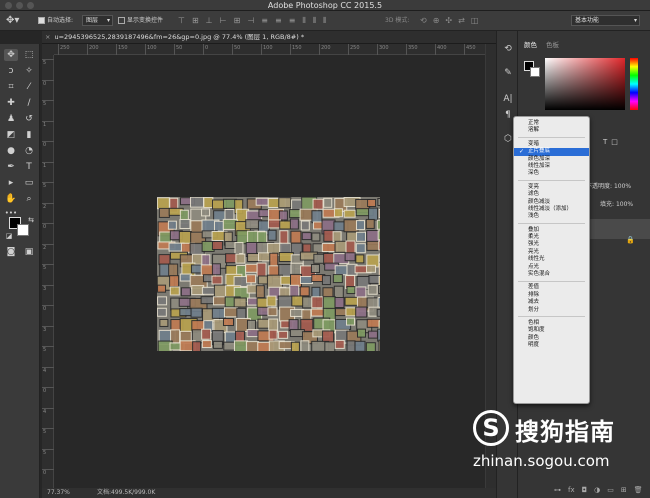  Describe the element at coordinates (551, 194) in the screenshot. I see `blend-mode-option: 滤色` at that location.